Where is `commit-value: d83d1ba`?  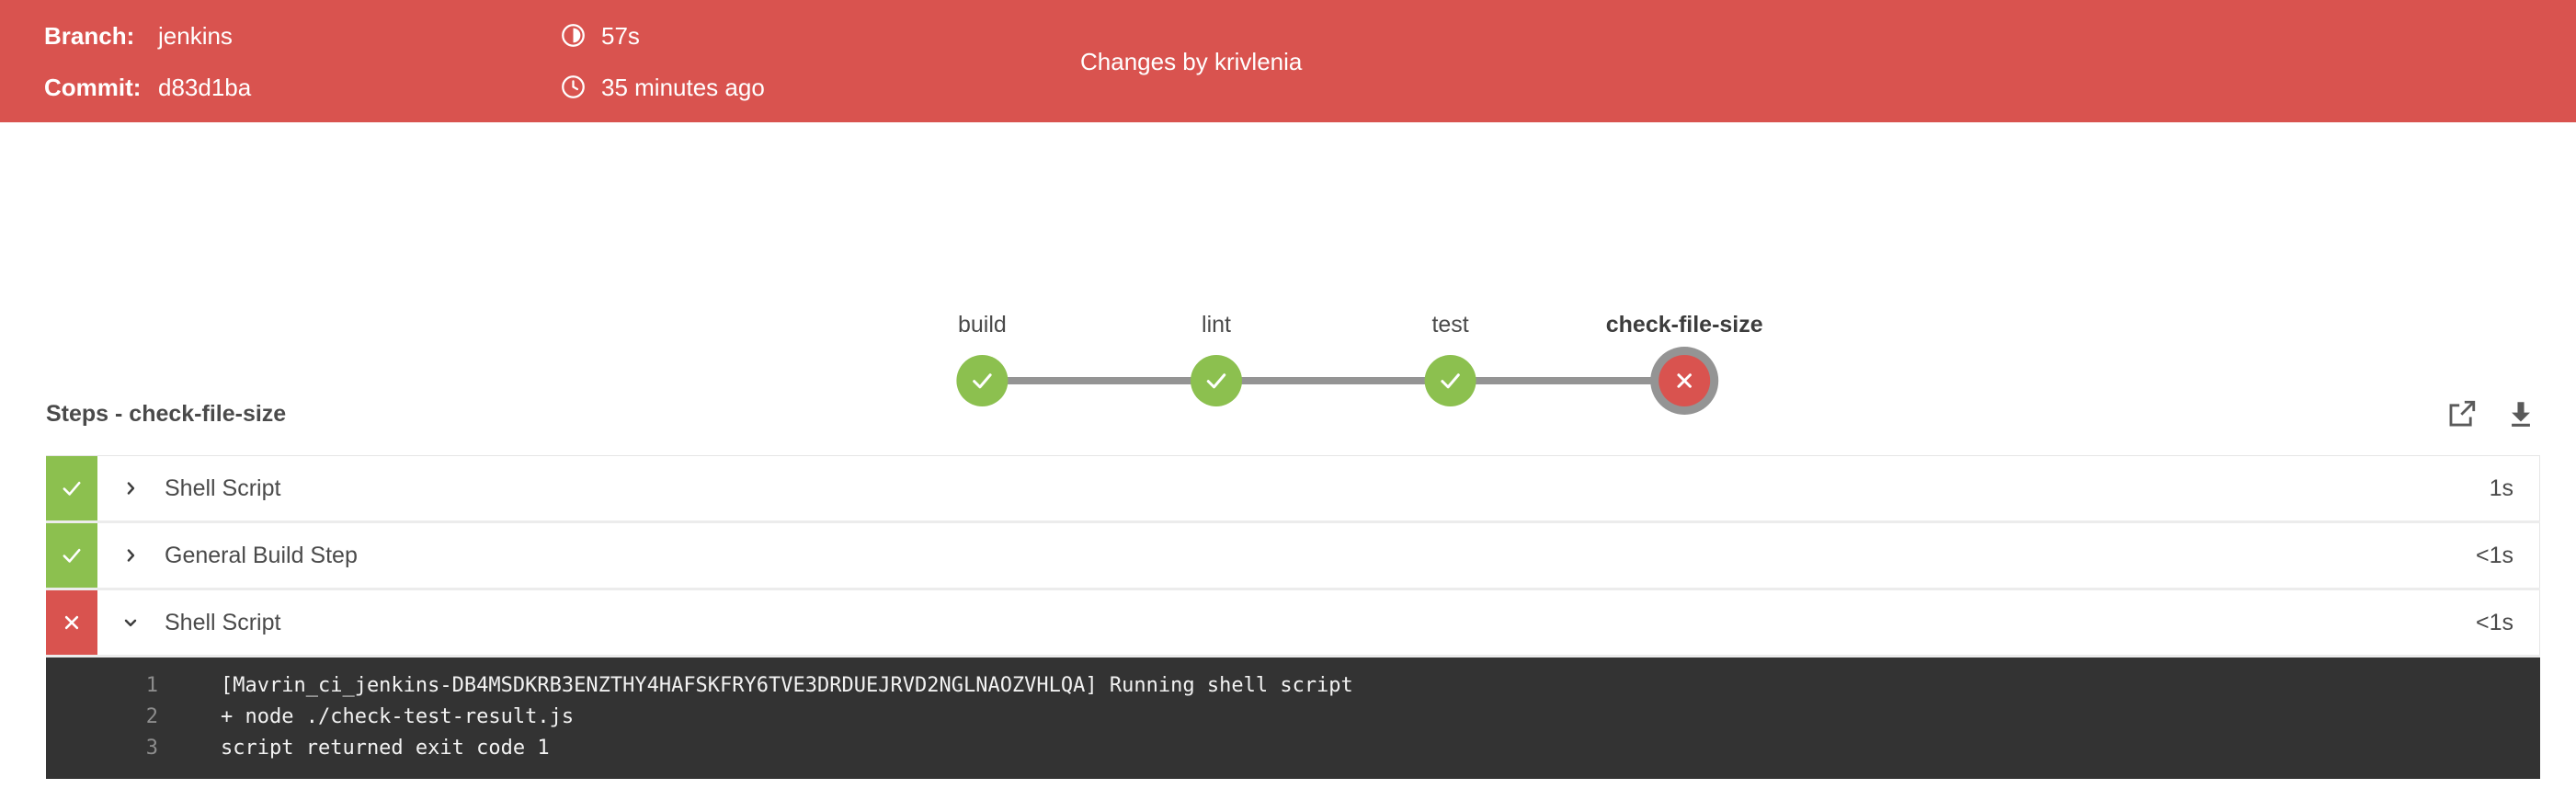
commit-value: d83d1ba is located at coordinates (205, 87).